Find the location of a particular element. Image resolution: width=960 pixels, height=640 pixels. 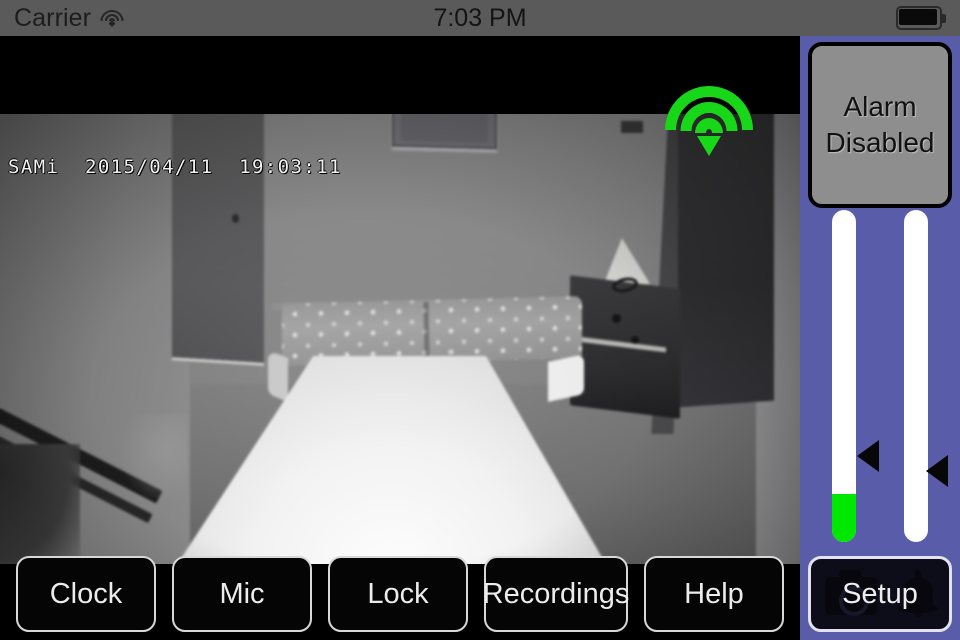

lock-button: Lock is located at coordinates (398, 594).